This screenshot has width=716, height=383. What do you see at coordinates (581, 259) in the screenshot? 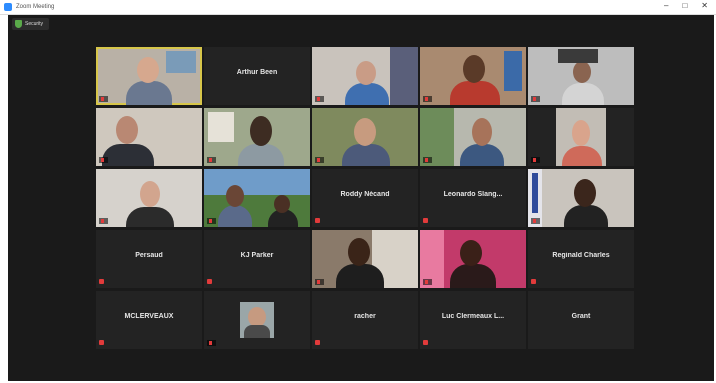
I see `participant-tile: Reginald Charles` at bounding box center [581, 259].